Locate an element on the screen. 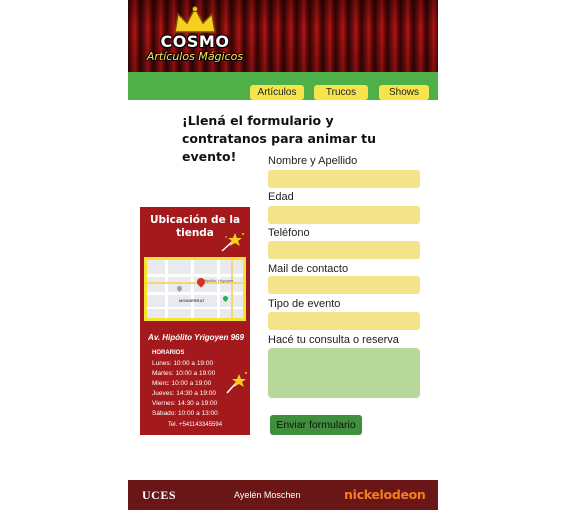 The width and height of the screenshot is (567, 510). email-input is located at coordinates (344, 285).